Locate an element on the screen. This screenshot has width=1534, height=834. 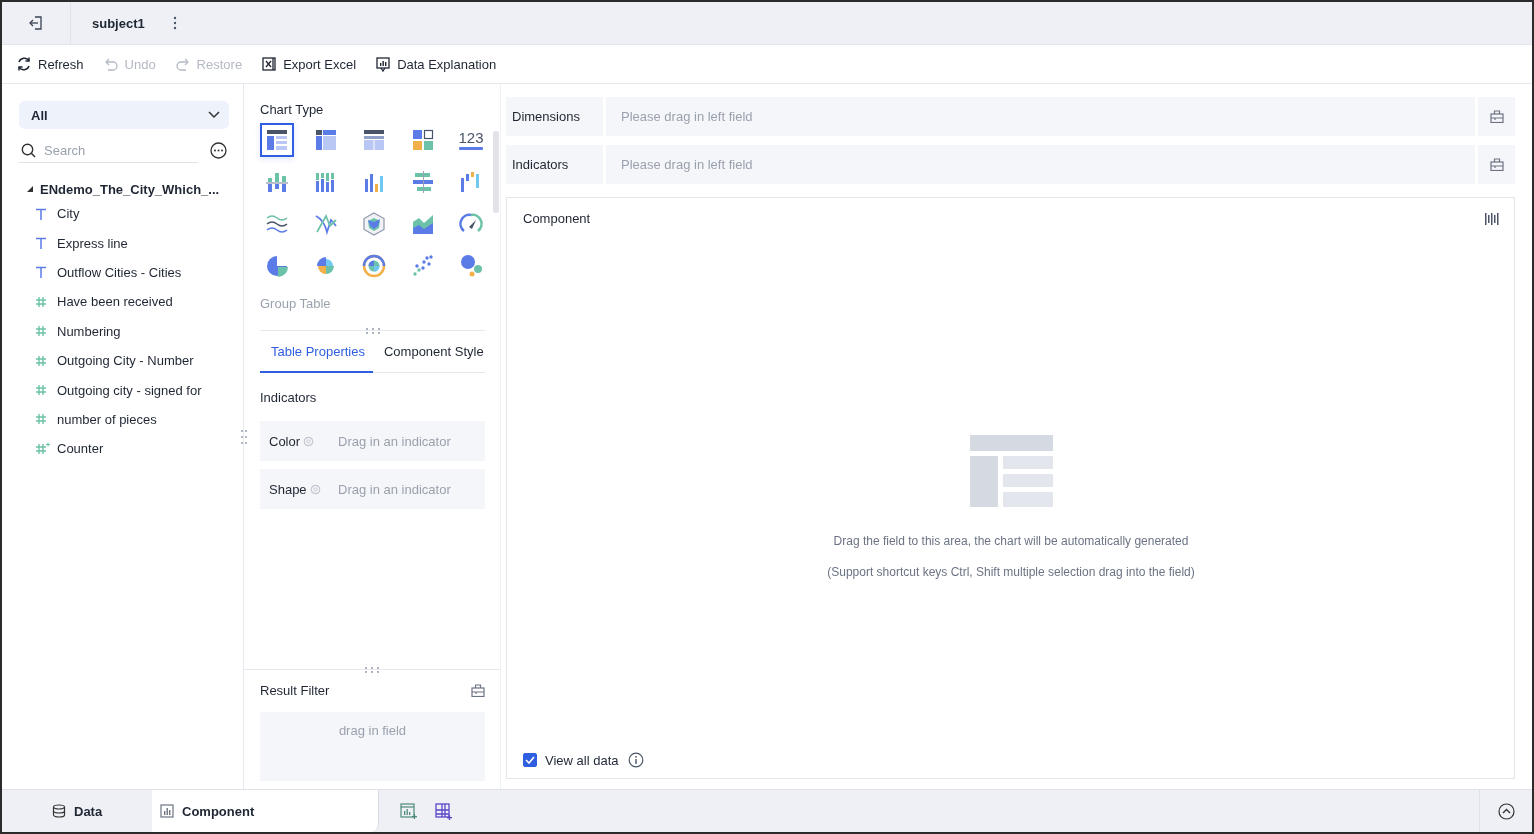
empty-hint: Drag the field to this area, the chart will be automatically generated is located at coordinates (1011, 541).